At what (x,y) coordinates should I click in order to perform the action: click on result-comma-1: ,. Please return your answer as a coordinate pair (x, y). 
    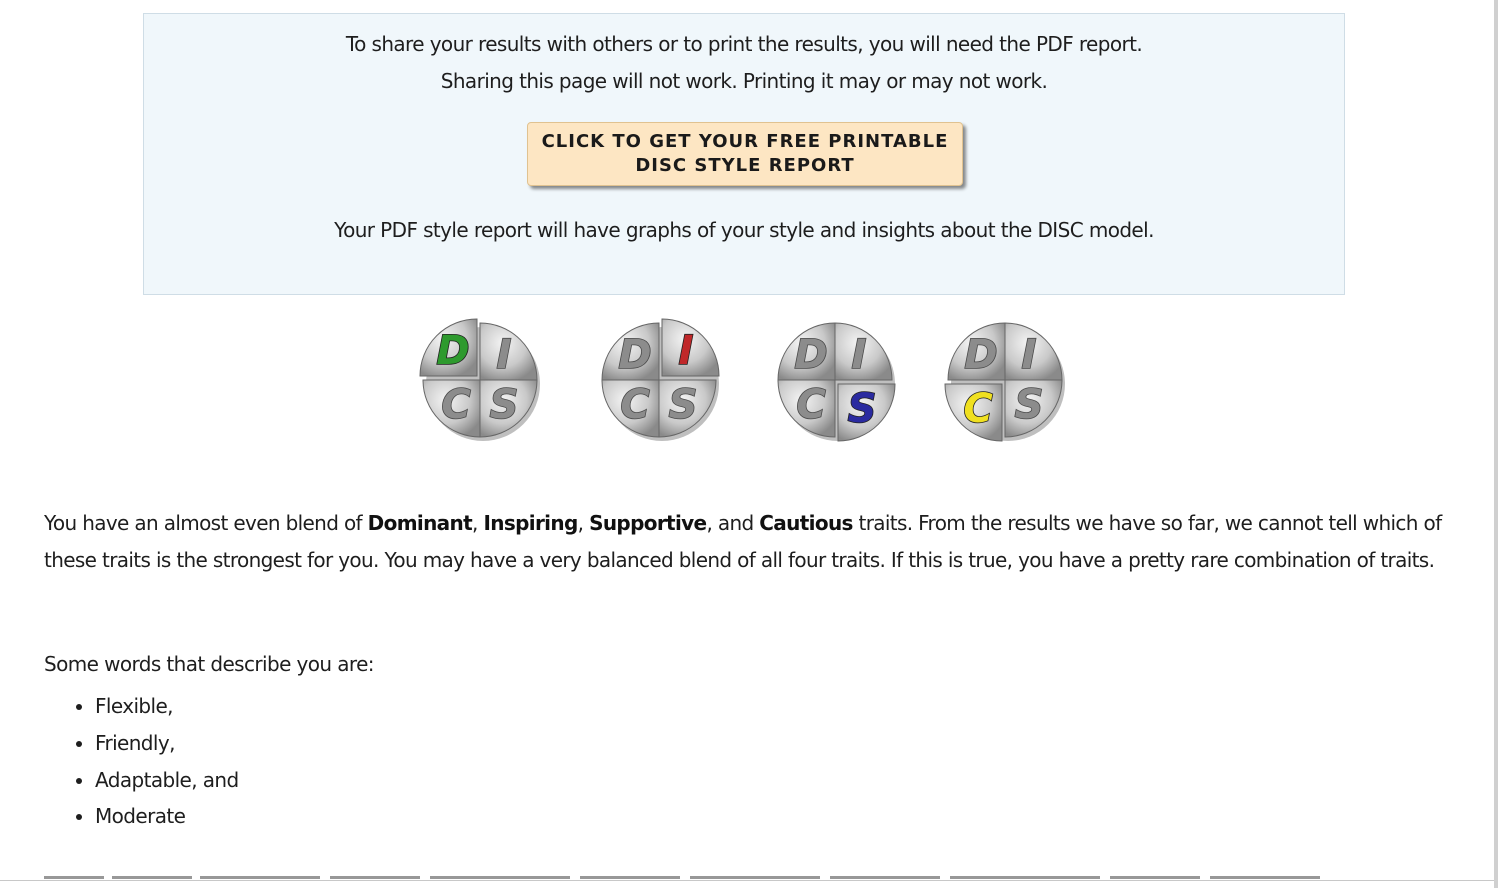
    Looking at the image, I should click on (478, 523).